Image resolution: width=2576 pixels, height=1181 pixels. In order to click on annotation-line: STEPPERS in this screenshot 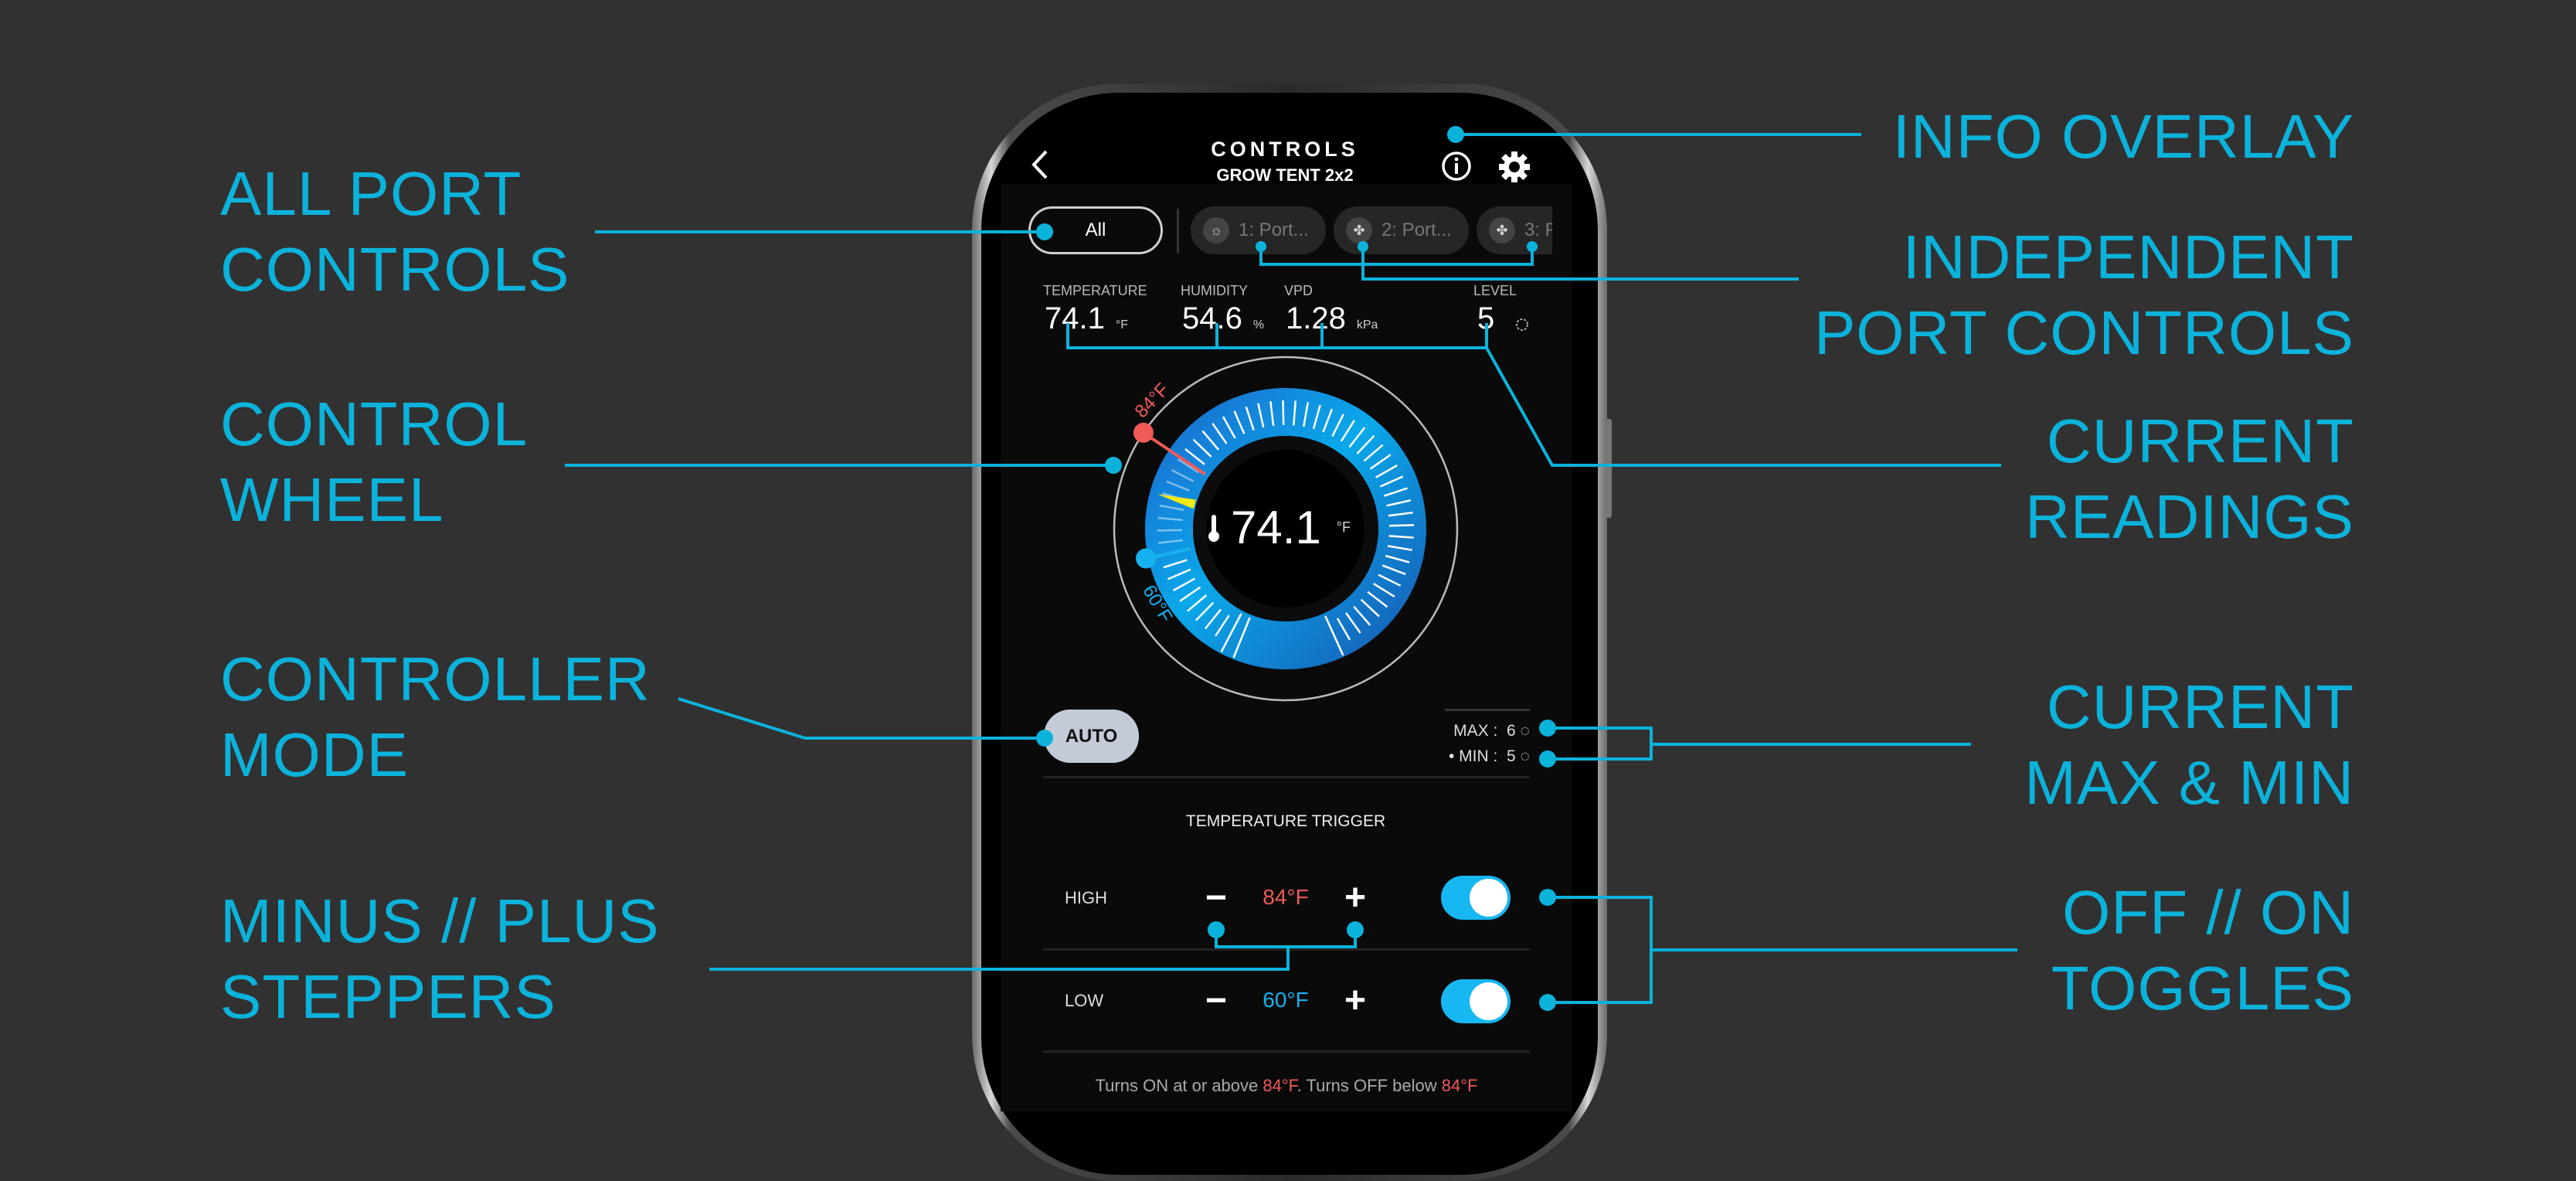, I will do `click(440, 997)`.